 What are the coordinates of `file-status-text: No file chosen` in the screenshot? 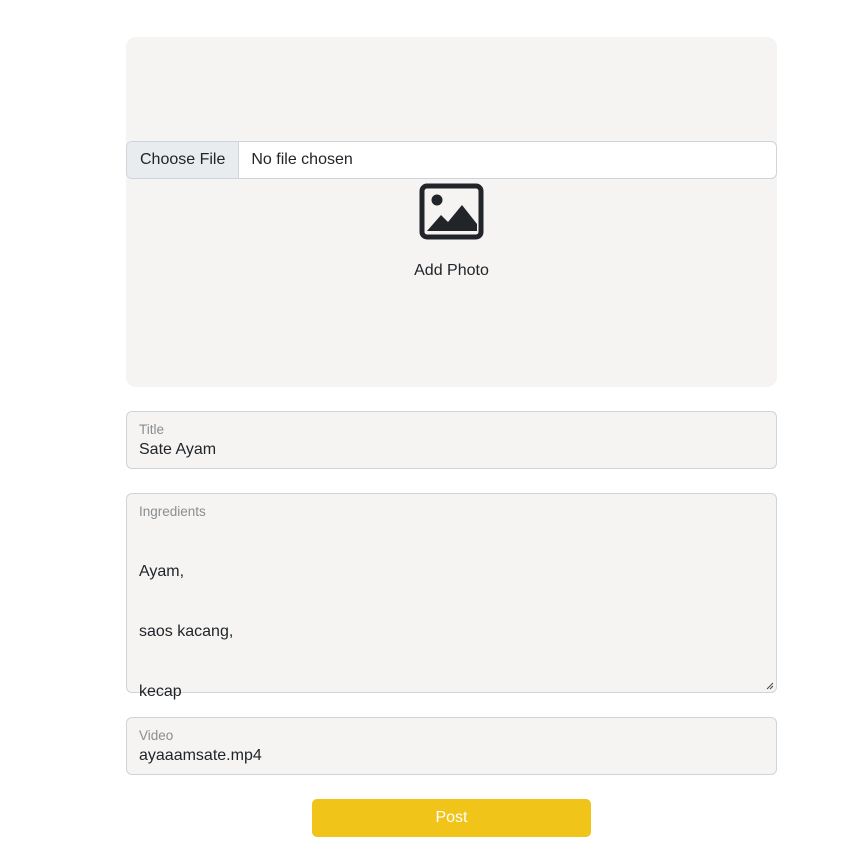 It's located at (302, 159).